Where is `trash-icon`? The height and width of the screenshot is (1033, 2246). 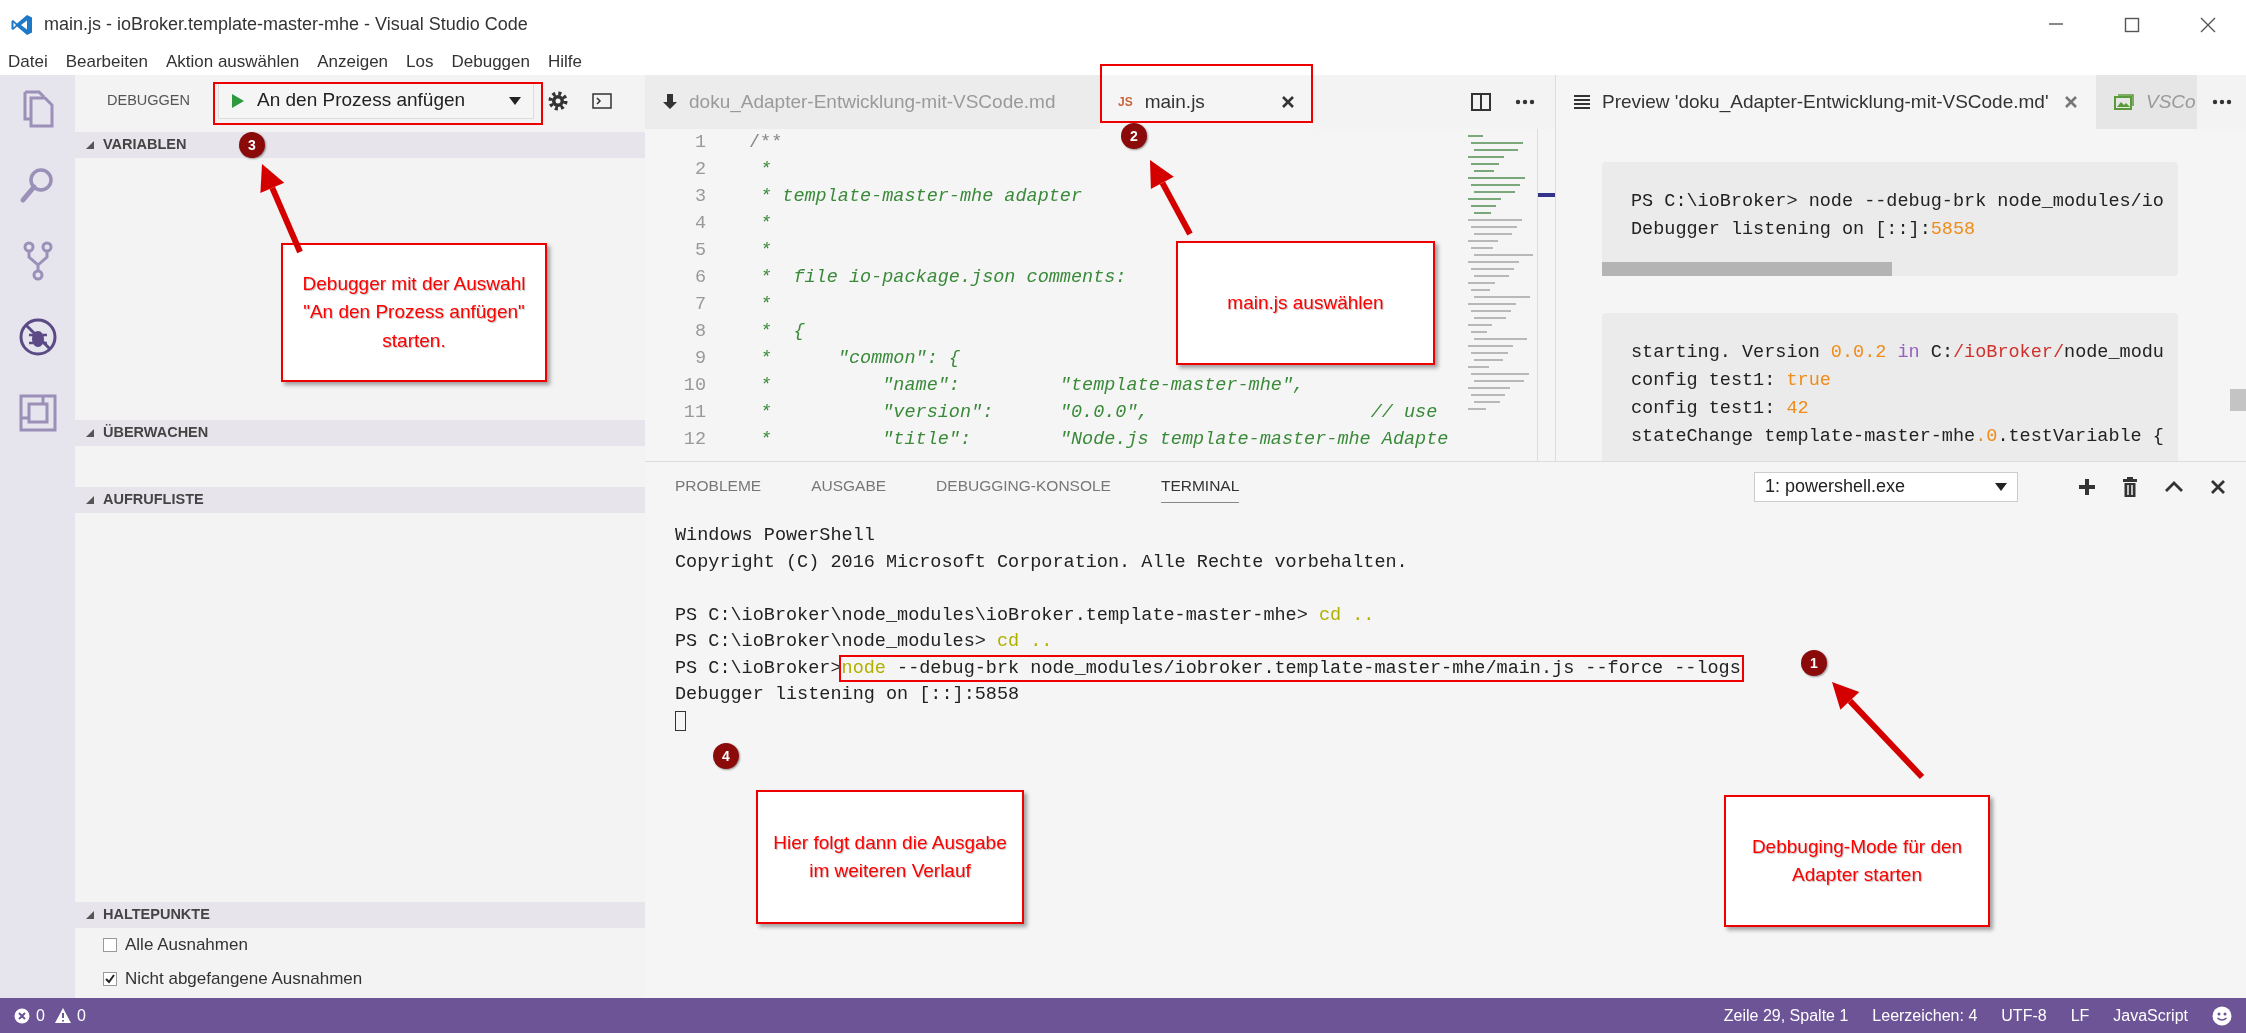 trash-icon is located at coordinates (2130, 486).